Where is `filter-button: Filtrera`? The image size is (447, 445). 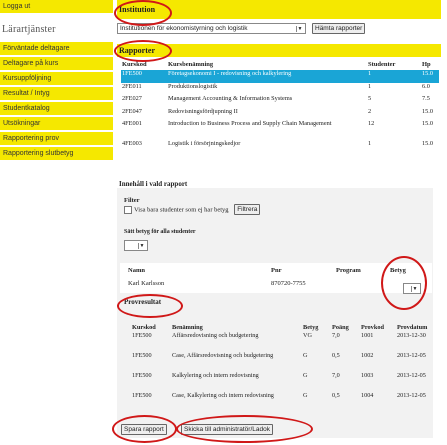
filter-button: Filtrera is located at coordinates (247, 210).